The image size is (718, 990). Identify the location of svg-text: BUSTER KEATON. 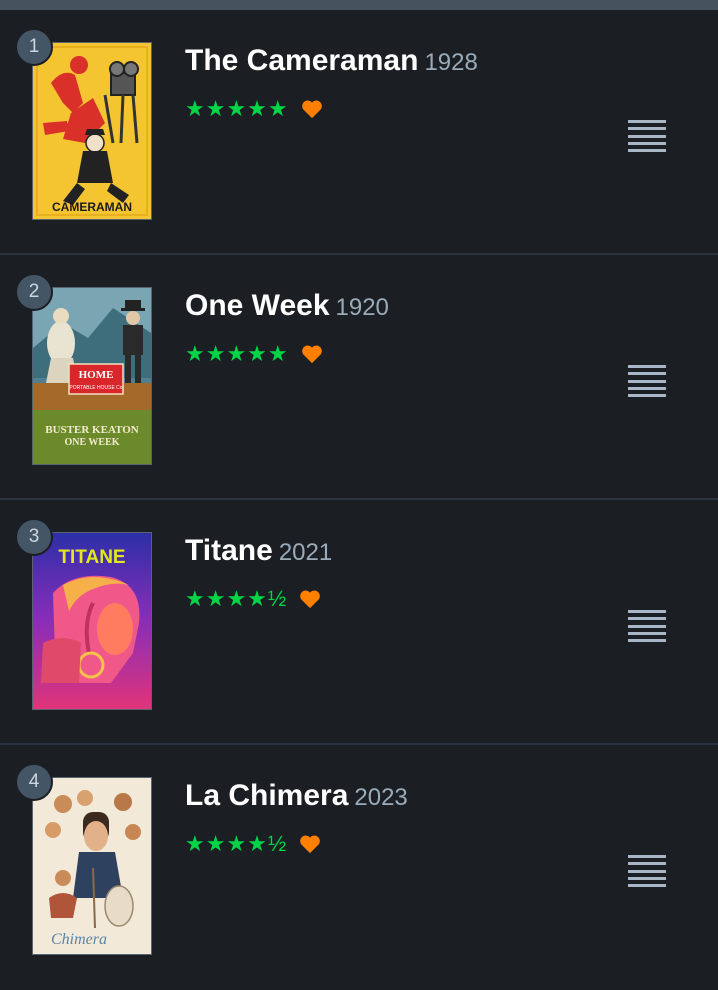
(91, 430).